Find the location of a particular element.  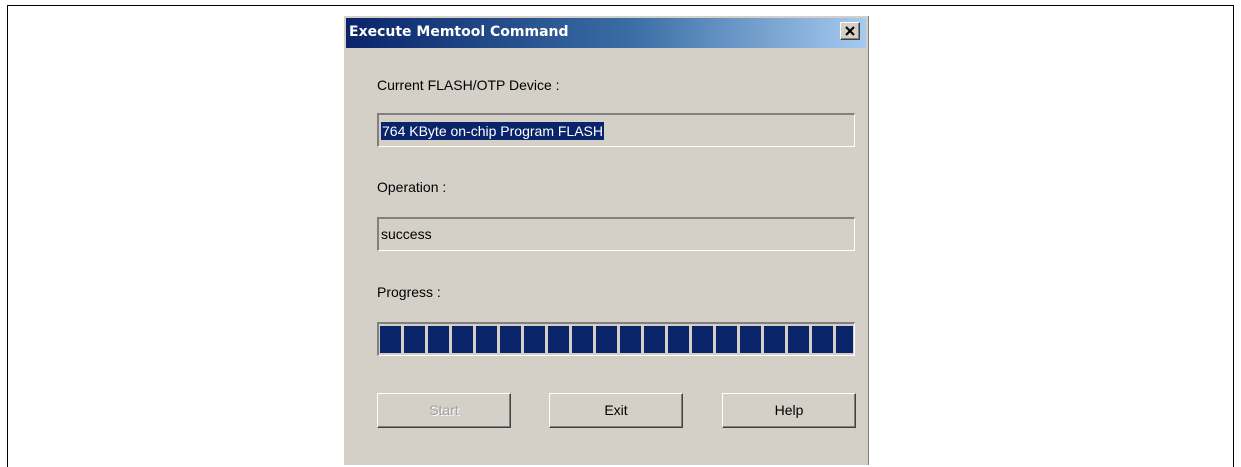

title-bar: Execute Memtool Command is located at coordinates (606, 33).